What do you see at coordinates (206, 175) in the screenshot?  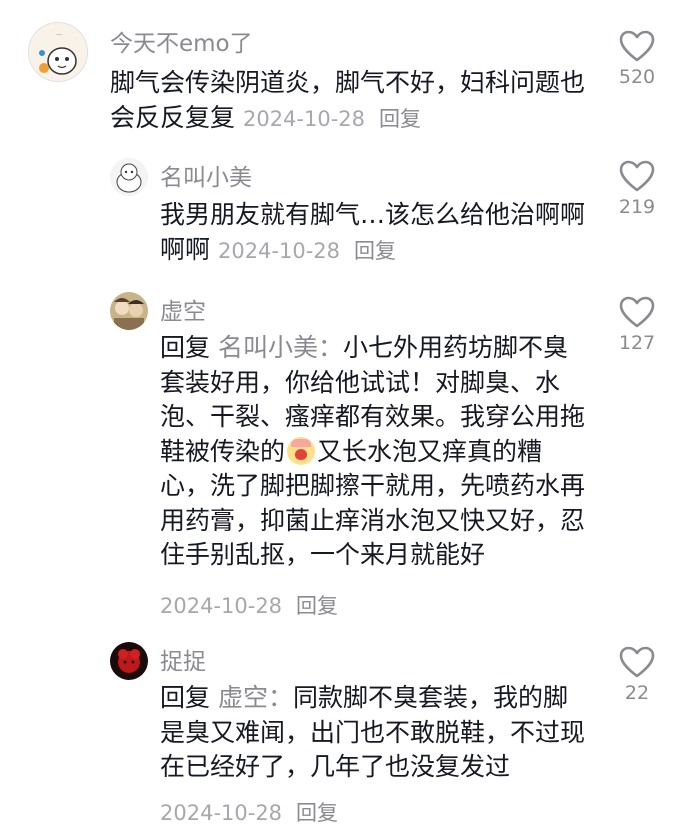 I see `comment-username: 名叫小美` at bounding box center [206, 175].